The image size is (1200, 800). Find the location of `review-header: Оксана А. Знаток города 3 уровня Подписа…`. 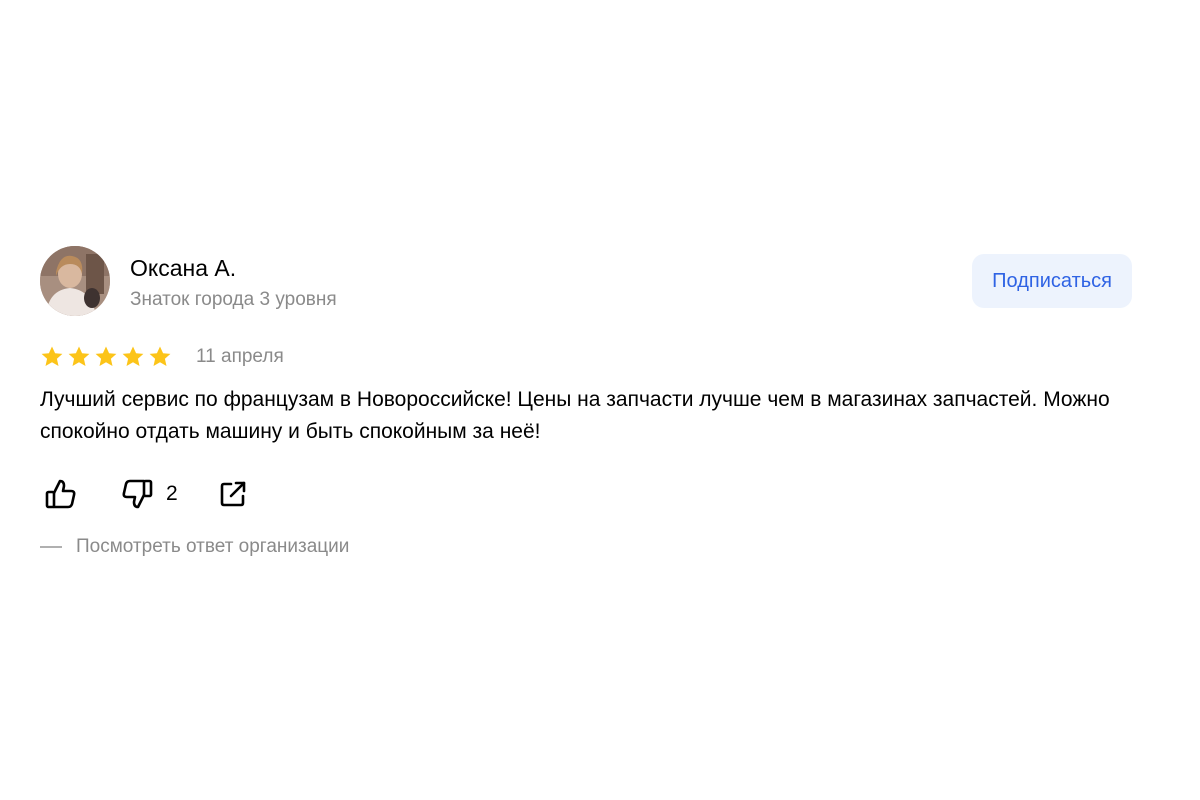

review-header: Оксана А. Знаток города 3 уровня Подписа… is located at coordinates (586, 281).